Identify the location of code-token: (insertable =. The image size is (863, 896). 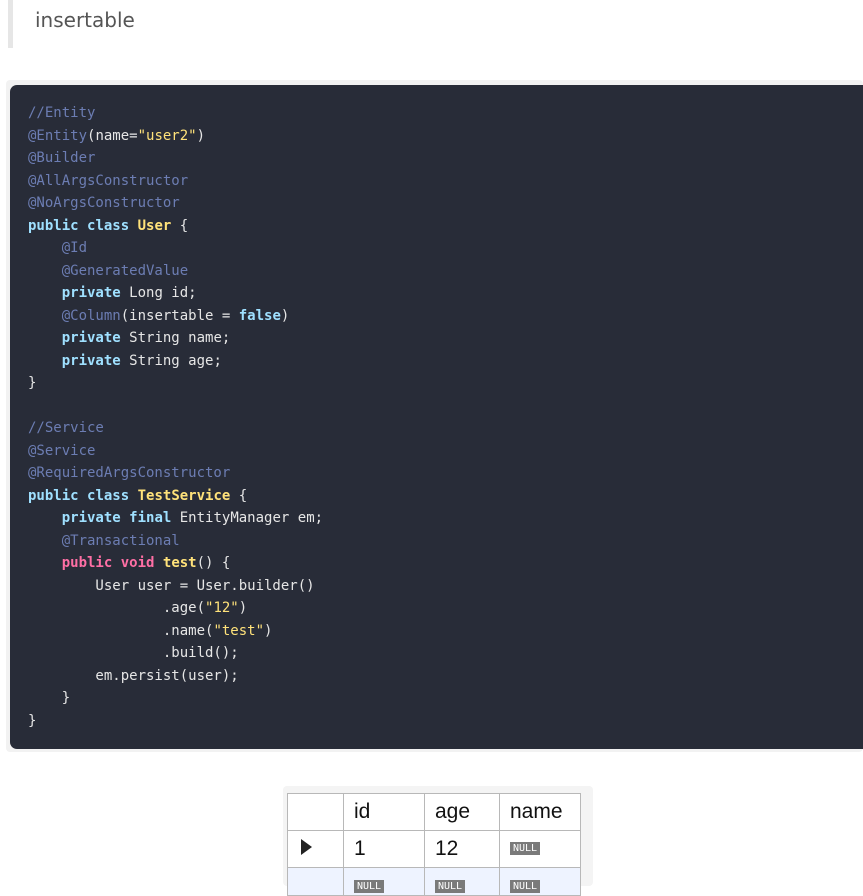
(179, 315).